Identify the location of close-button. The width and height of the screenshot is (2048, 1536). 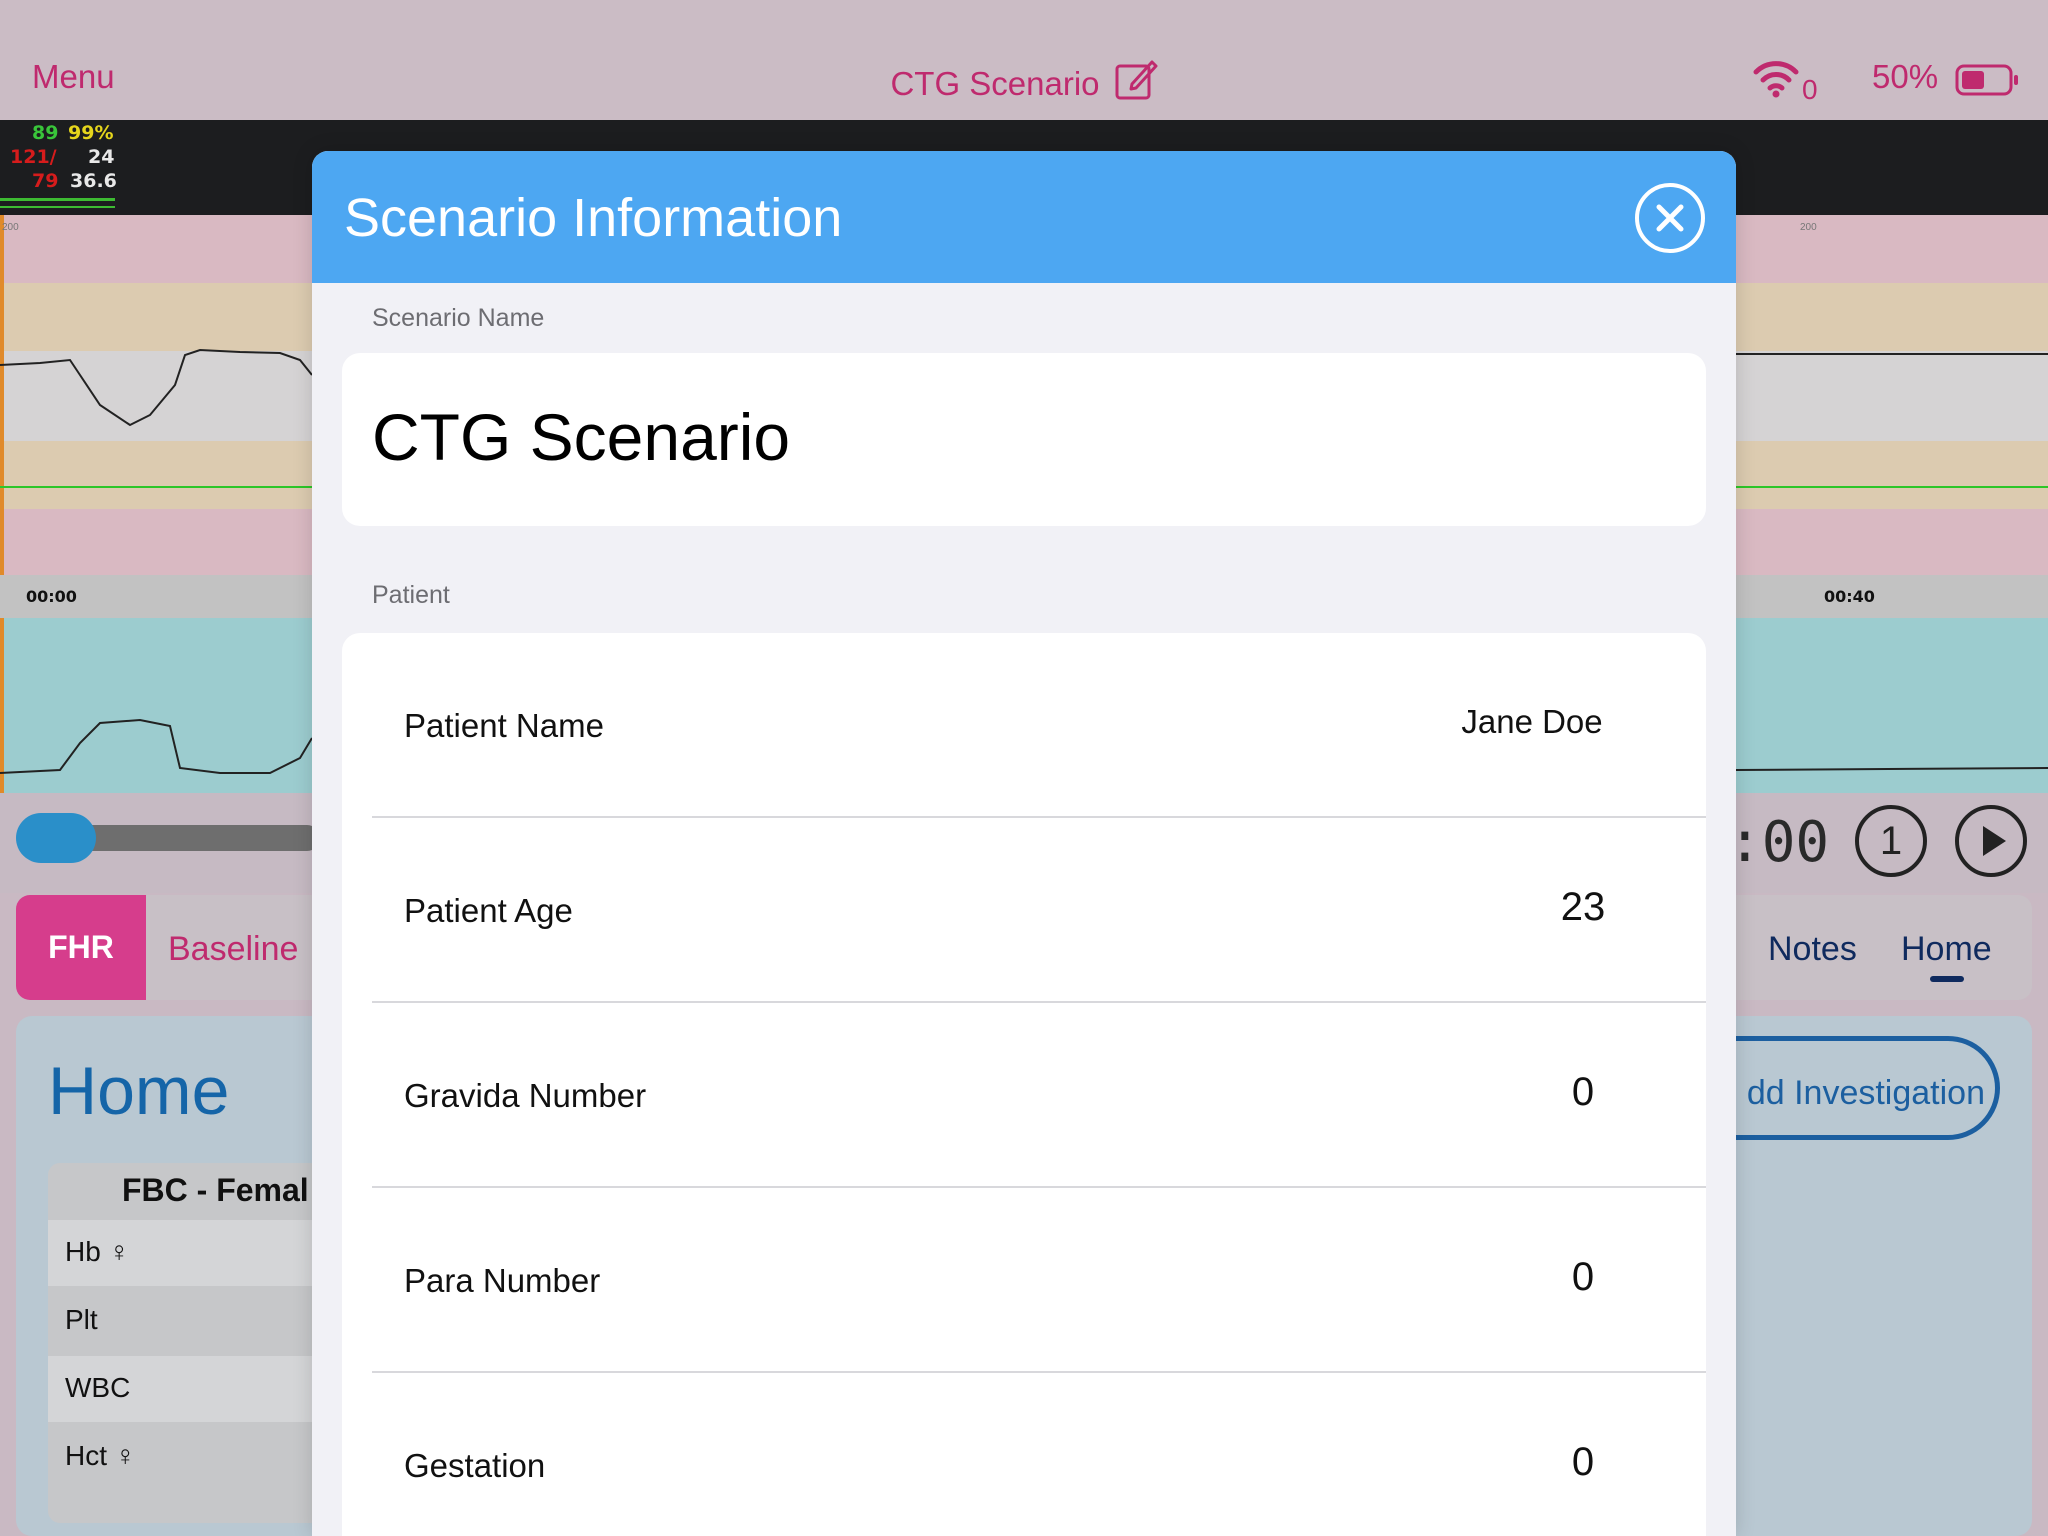
(1670, 218).